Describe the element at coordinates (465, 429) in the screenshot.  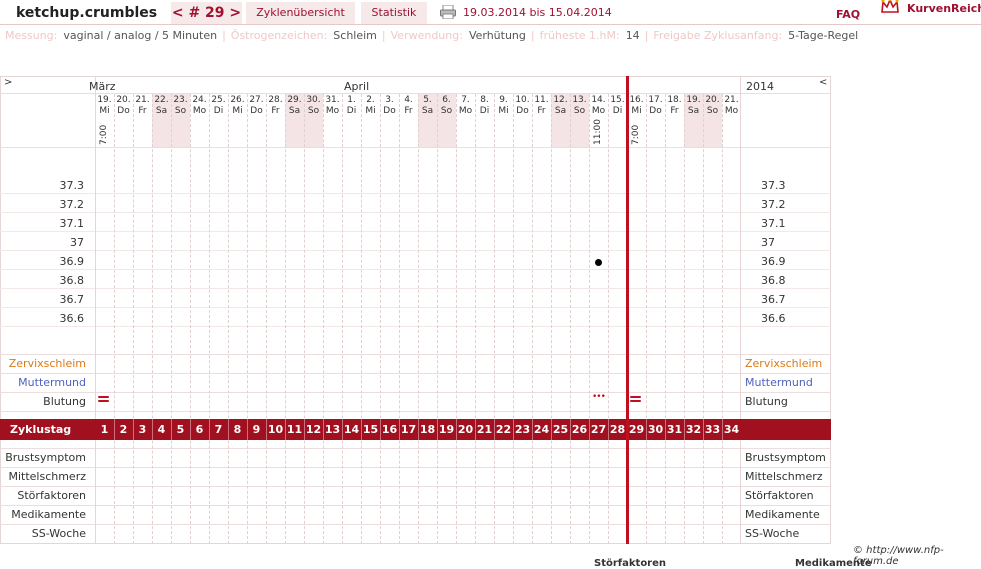
I see `cycle-day-number: 20` at that location.